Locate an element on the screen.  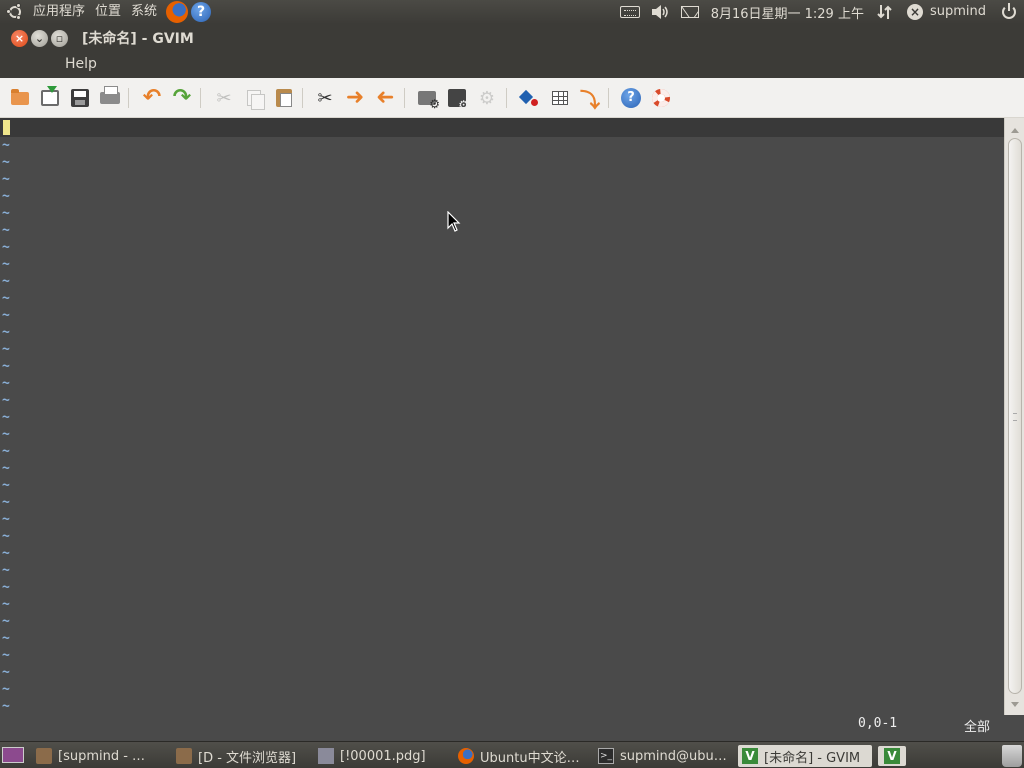
save-session-button is located at coordinates (457, 99).